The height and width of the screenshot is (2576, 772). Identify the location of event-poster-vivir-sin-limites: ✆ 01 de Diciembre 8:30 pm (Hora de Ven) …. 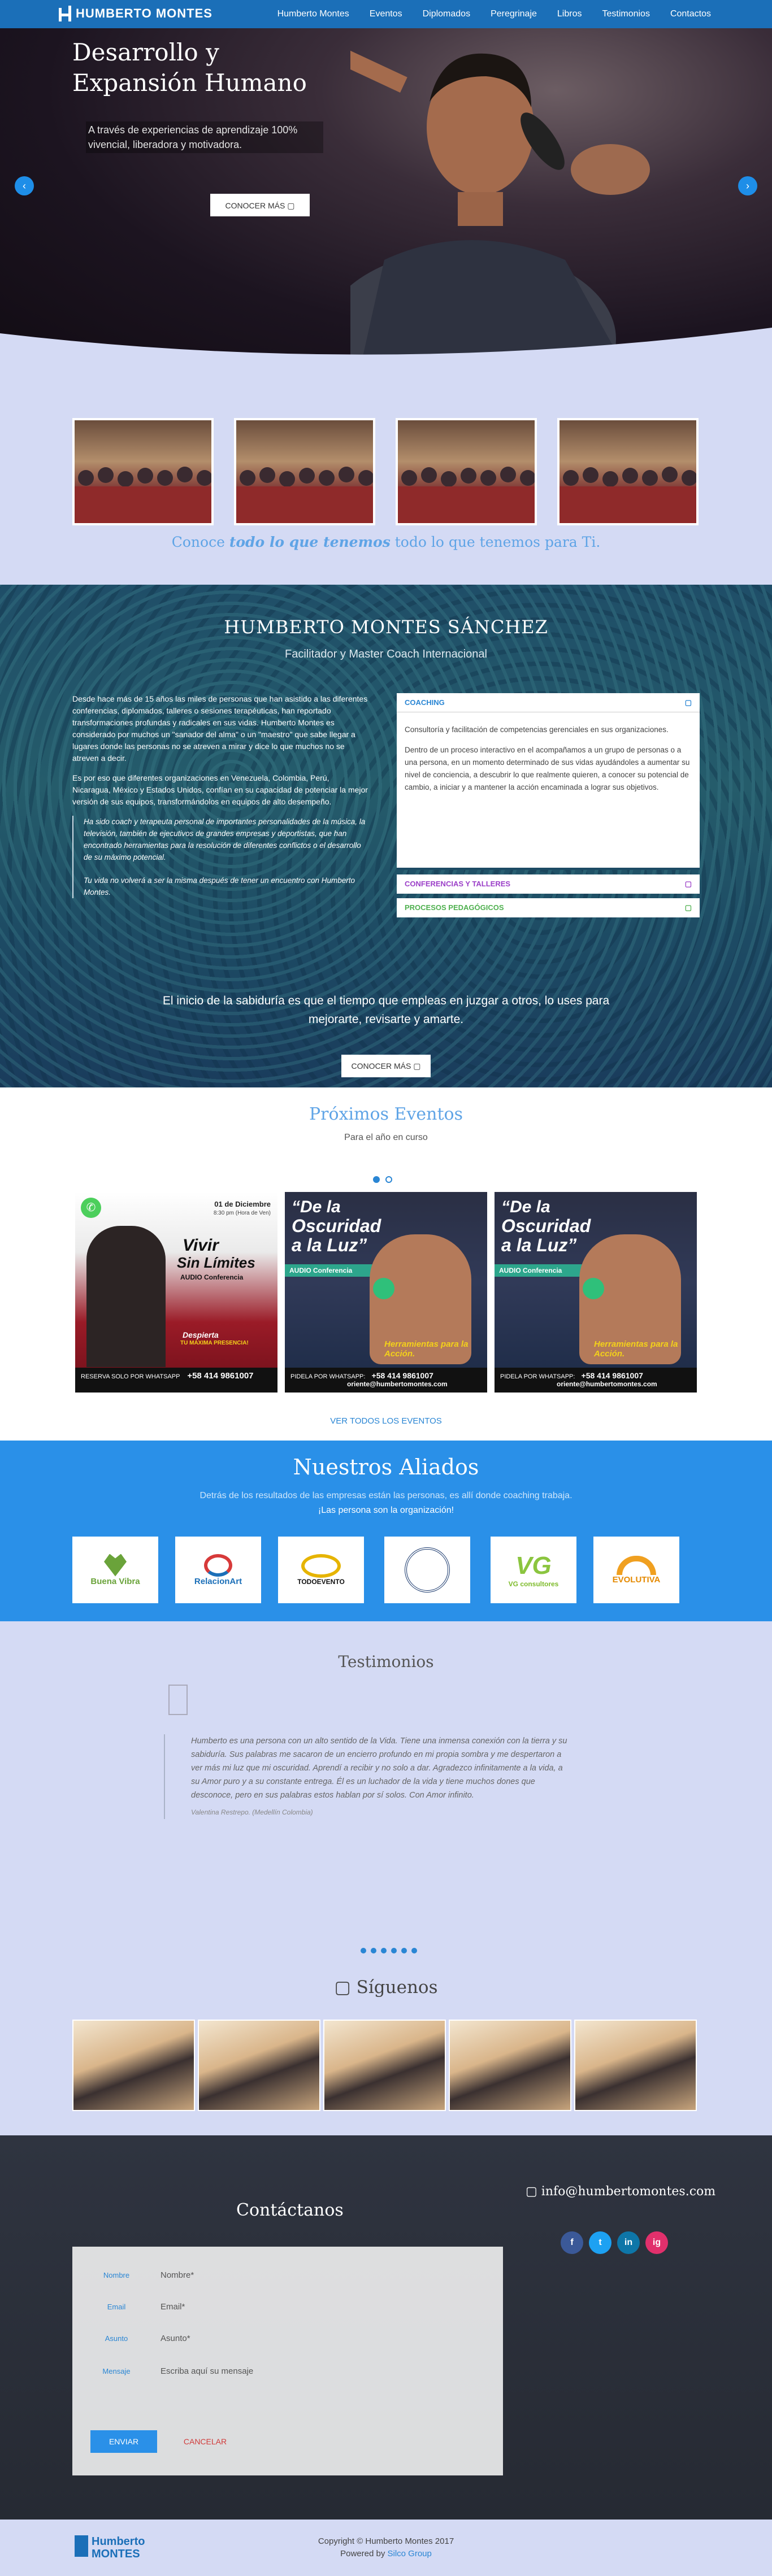
(176, 1292).